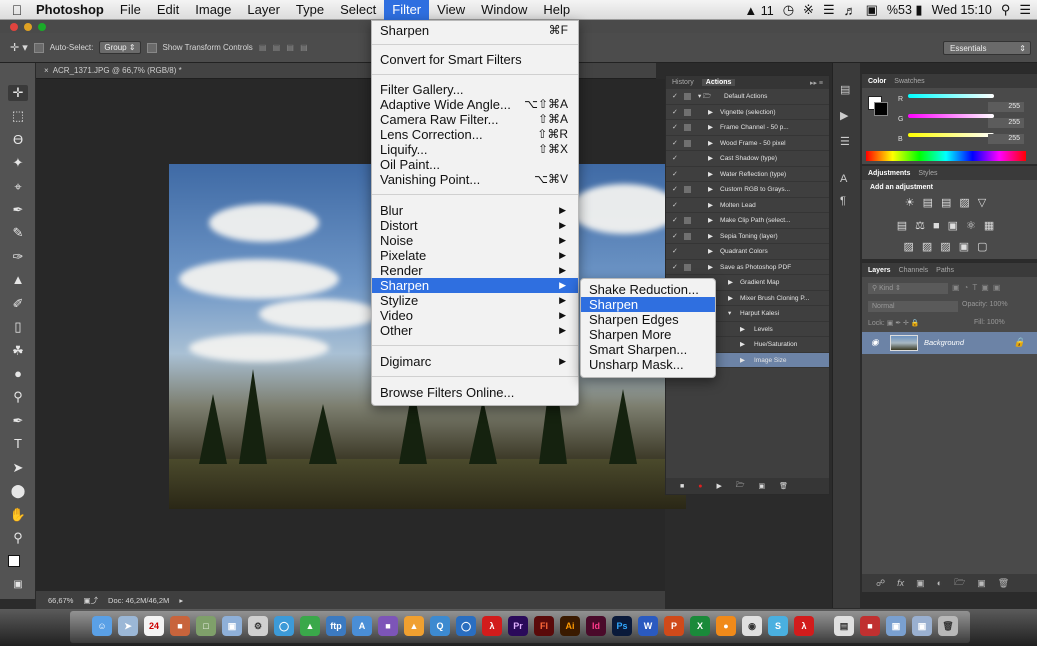 The height and width of the screenshot is (646, 1037). Describe the element at coordinates (747, 174) in the screenshot. I see `action-row: ✓ ▶ Water Reflection (type)` at that location.